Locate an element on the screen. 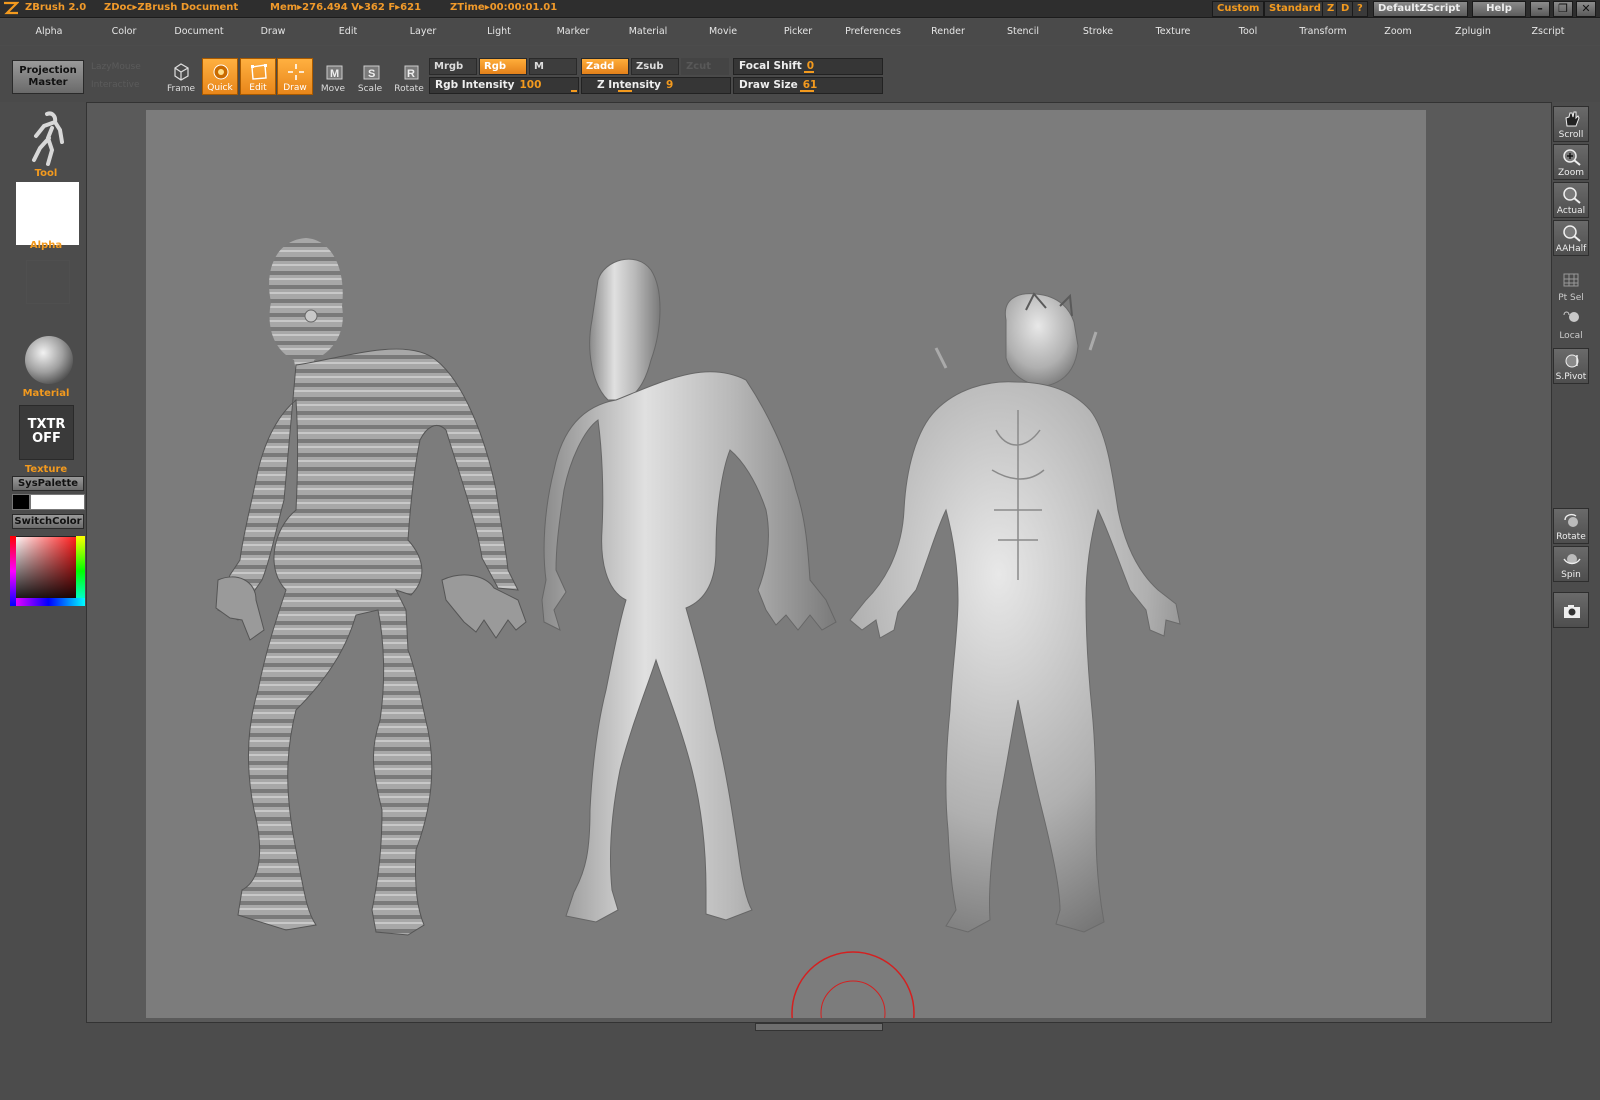 This screenshot has width=1600, height=1100. banded-figure-model is located at coordinates (371, 587).